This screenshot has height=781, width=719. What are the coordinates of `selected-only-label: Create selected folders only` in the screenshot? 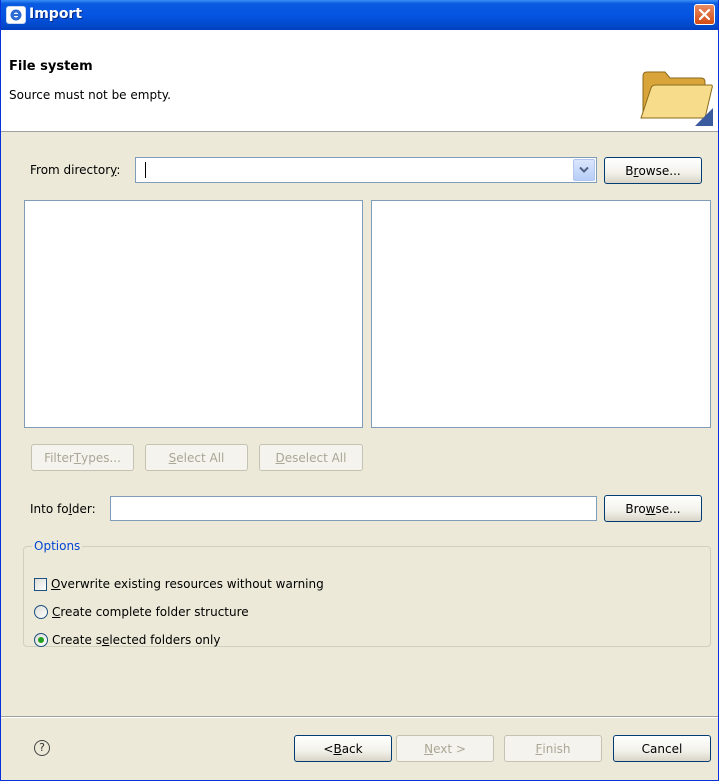 It's located at (136, 640).